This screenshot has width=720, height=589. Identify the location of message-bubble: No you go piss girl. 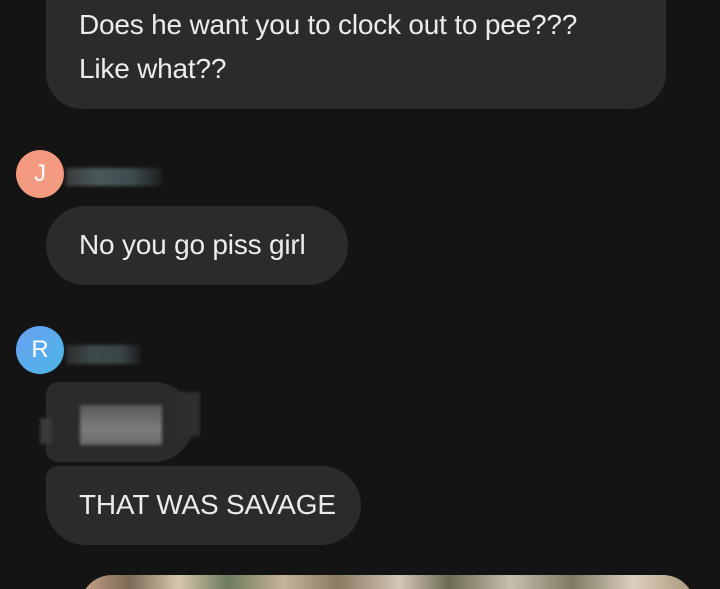
(197, 245).